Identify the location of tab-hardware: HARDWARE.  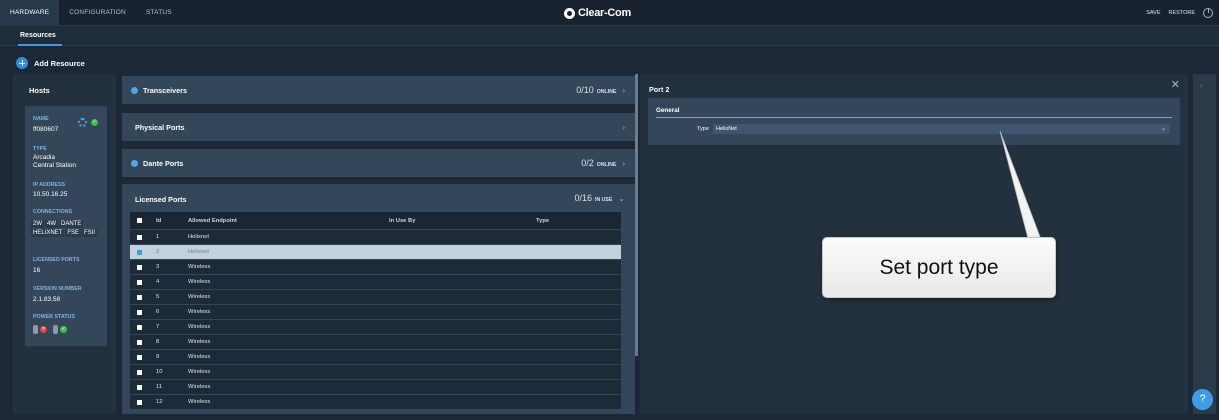
(30, 13).